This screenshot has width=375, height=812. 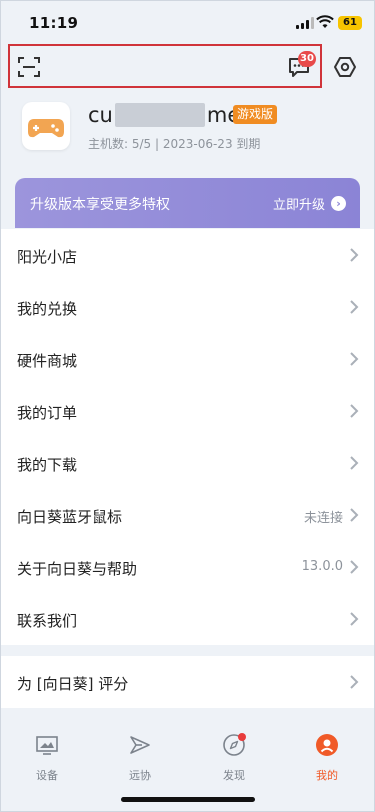 I want to click on menu-item-label: 我的下载, so click(x=47, y=465).